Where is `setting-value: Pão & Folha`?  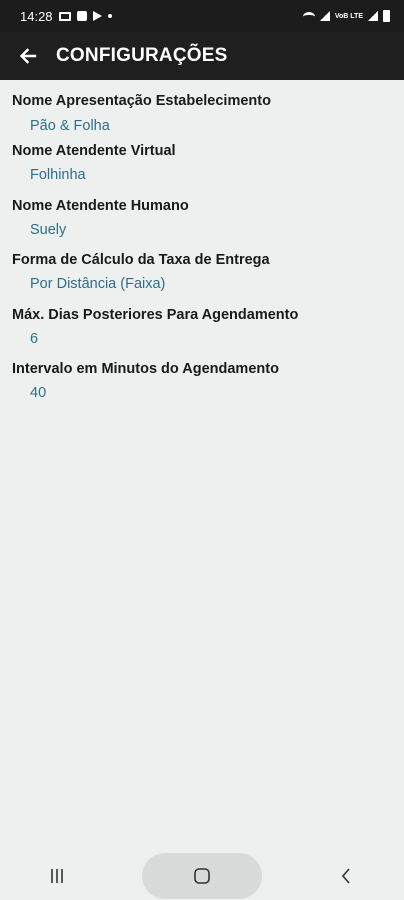
setting-value: Pão & Folha is located at coordinates (70, 126).